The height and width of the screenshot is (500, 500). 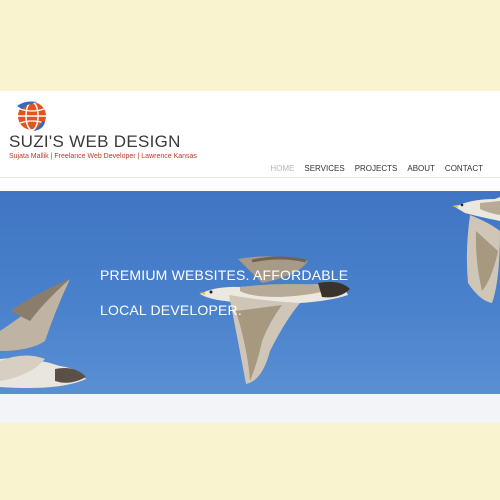 What do you see at coordinates (250, 408) in the screenshot?
I see `content-strip` at bounding box center [250, 408].